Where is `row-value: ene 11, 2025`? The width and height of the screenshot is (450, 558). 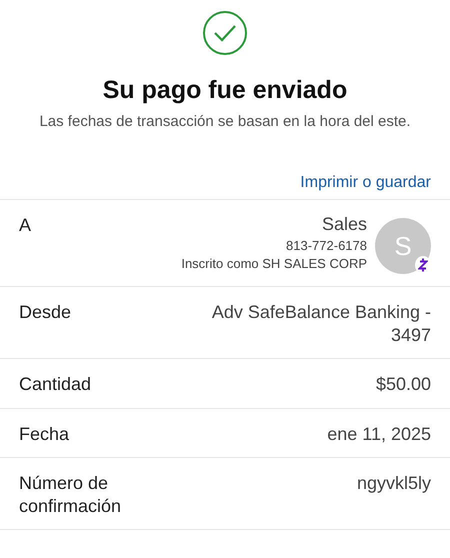 row-value: ene 11, 2025 is located at coordinates (378, 433).